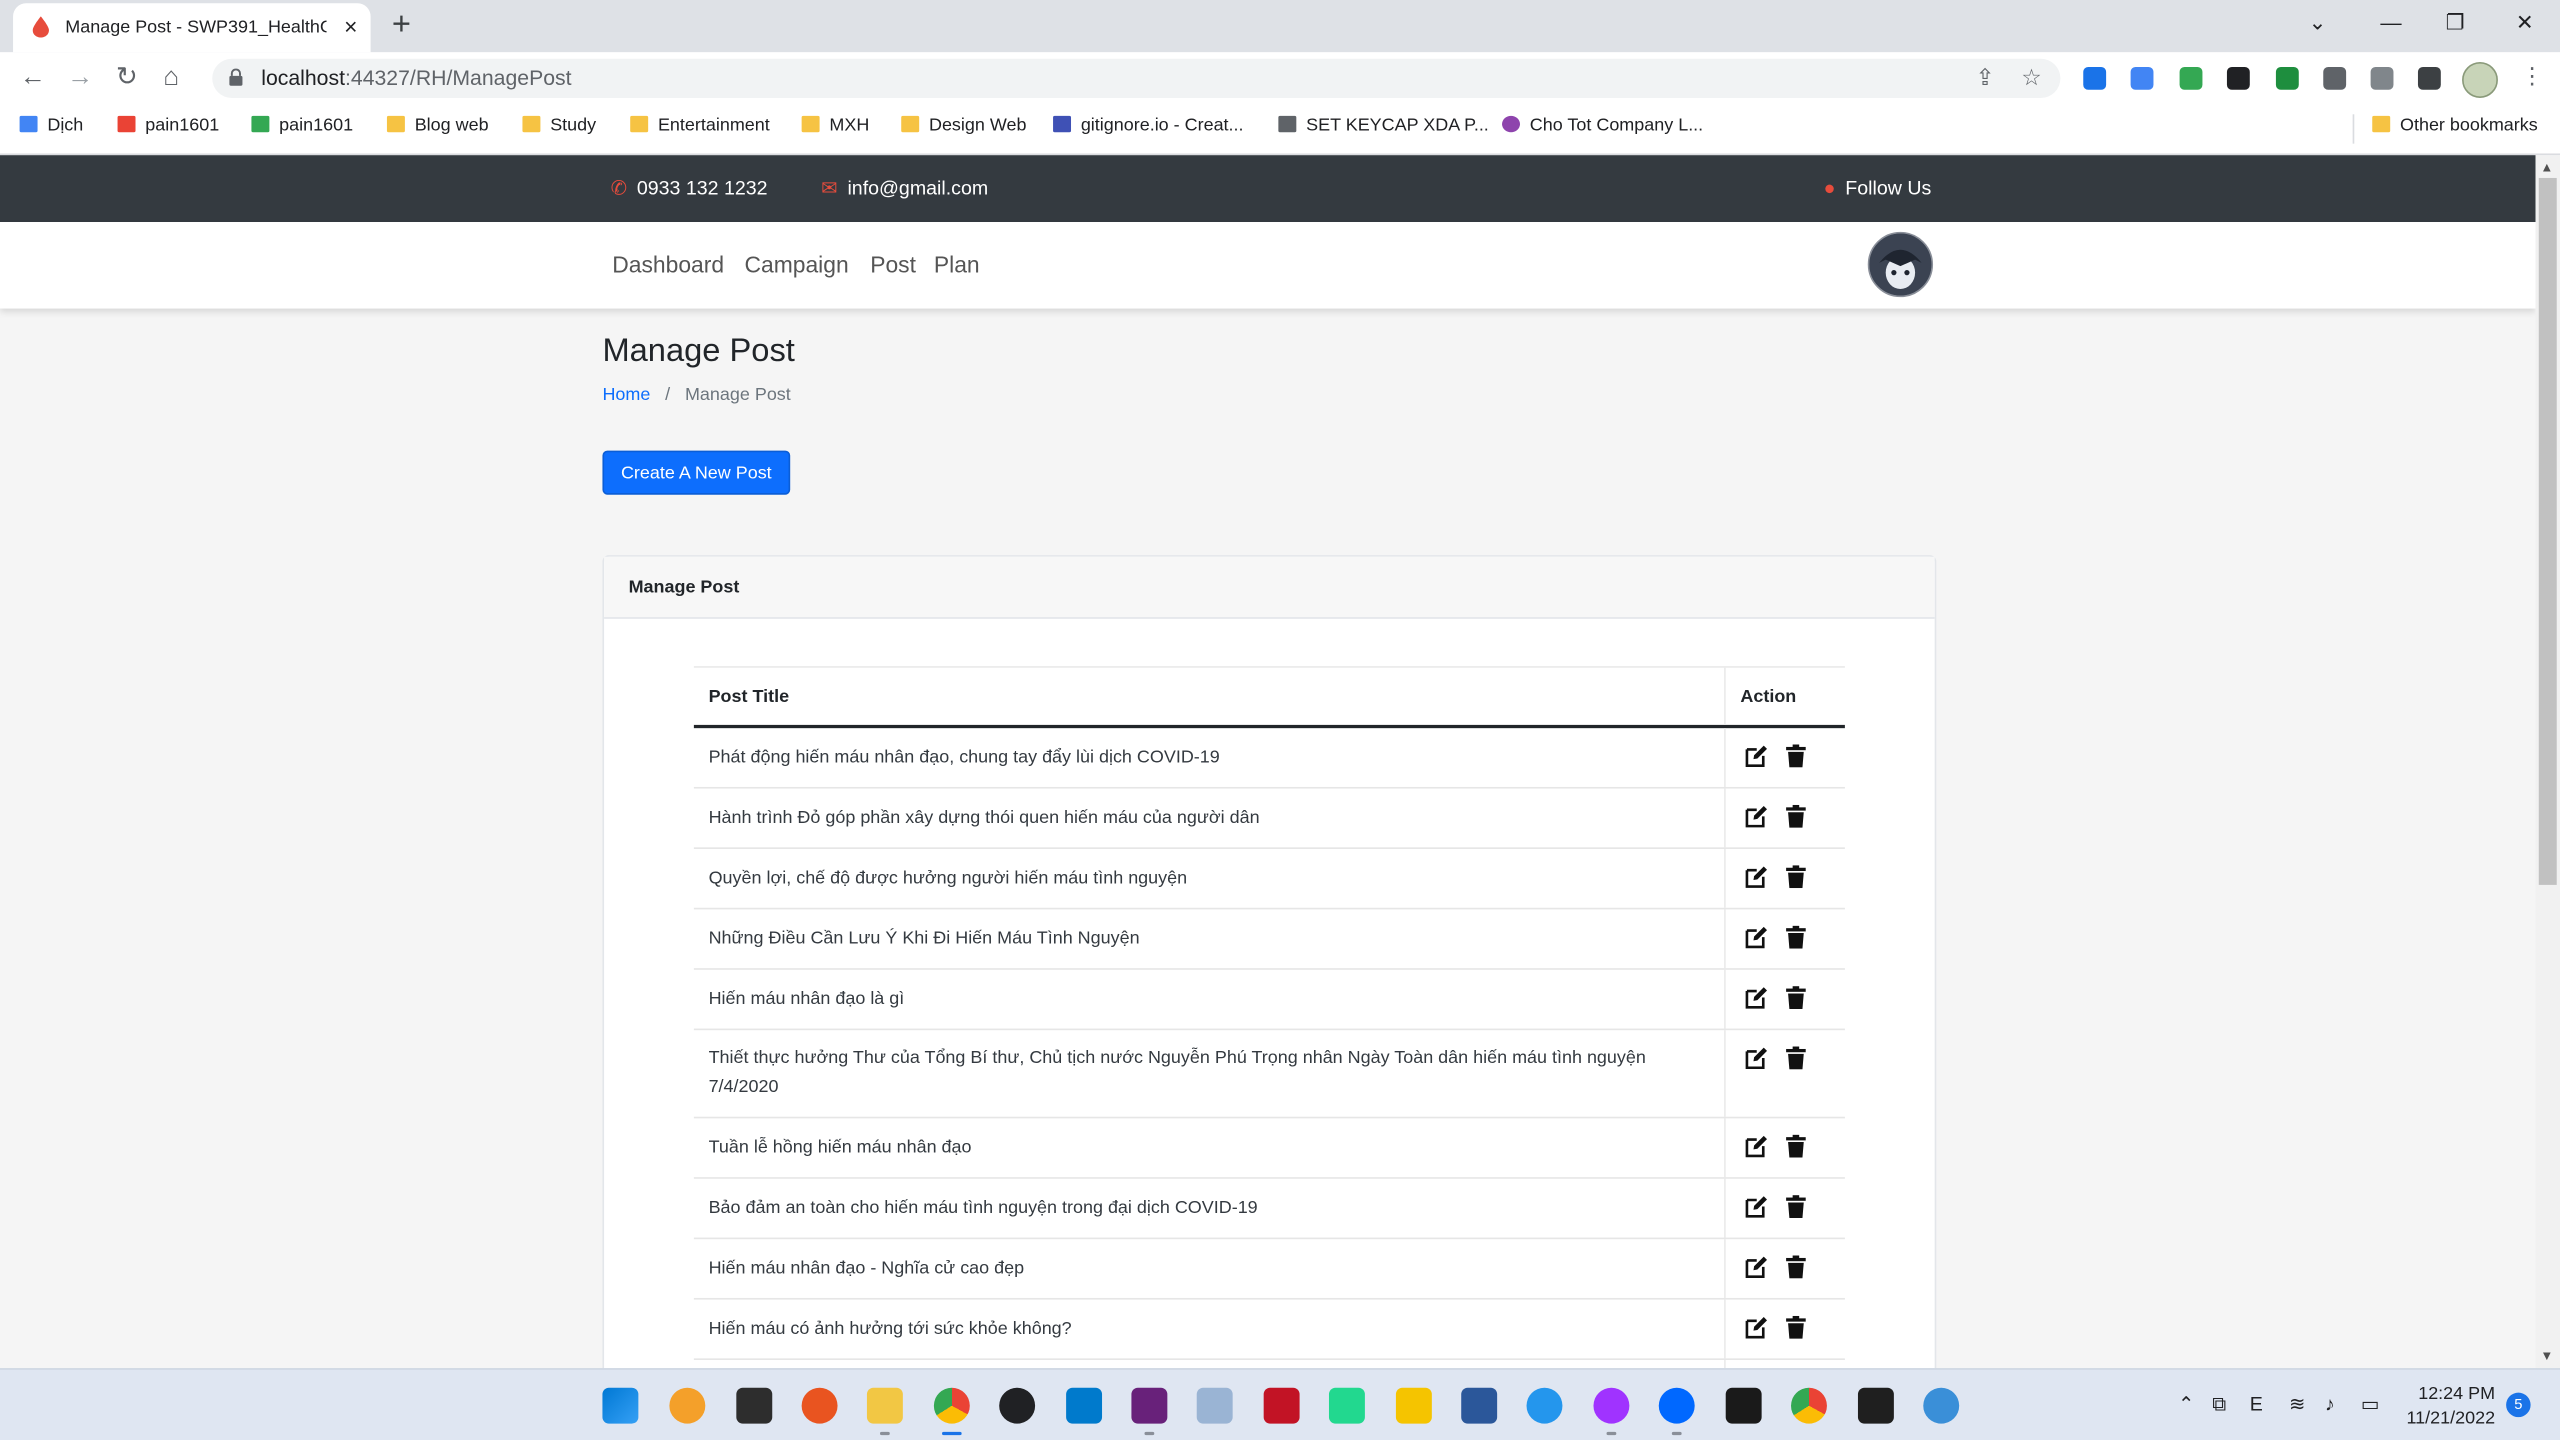 This screenshot has width=2560, height=1440. What do you see at coordinates (171, 78) in the screenshot?
I see `home-icon: ⌂` at bounding box center [171, 78].